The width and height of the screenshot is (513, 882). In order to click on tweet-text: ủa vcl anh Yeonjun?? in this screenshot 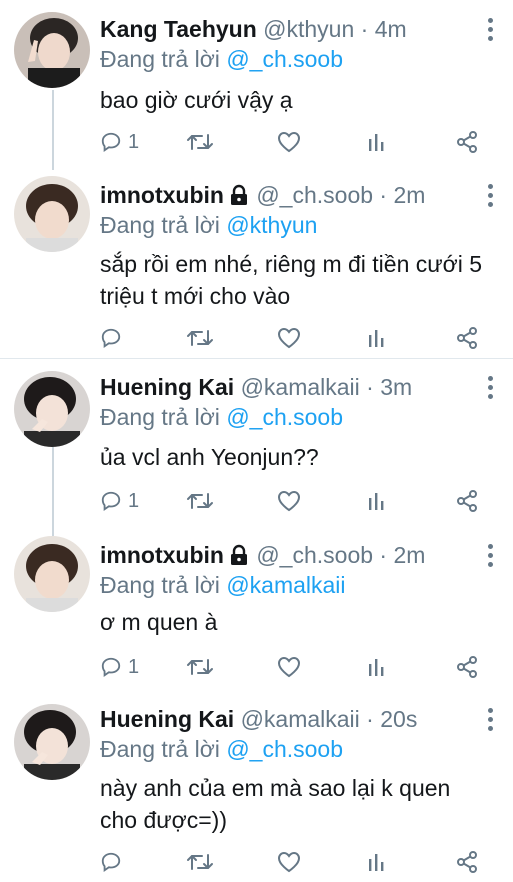, I will do `click(209, 457)`.